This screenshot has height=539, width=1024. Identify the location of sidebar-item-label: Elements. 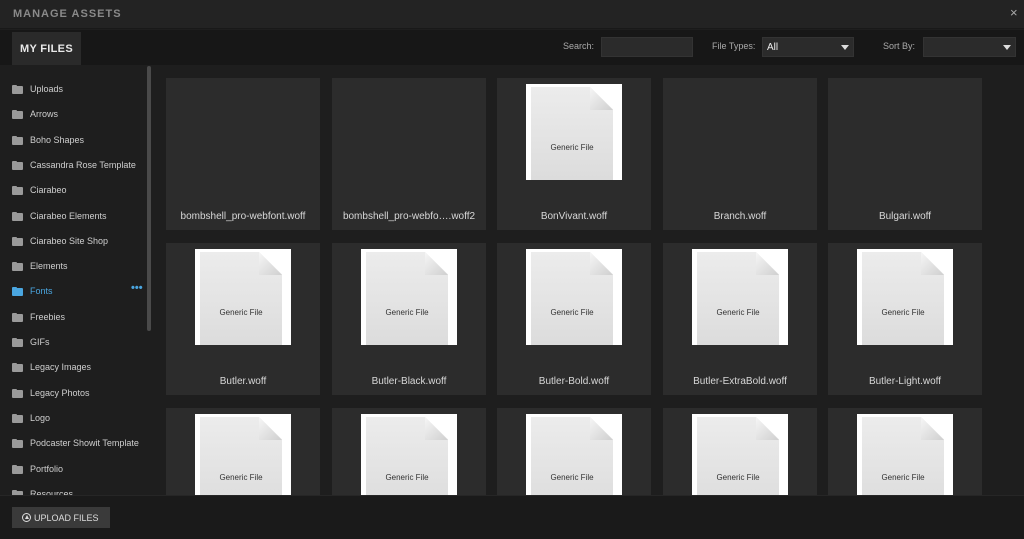
(49, 266).